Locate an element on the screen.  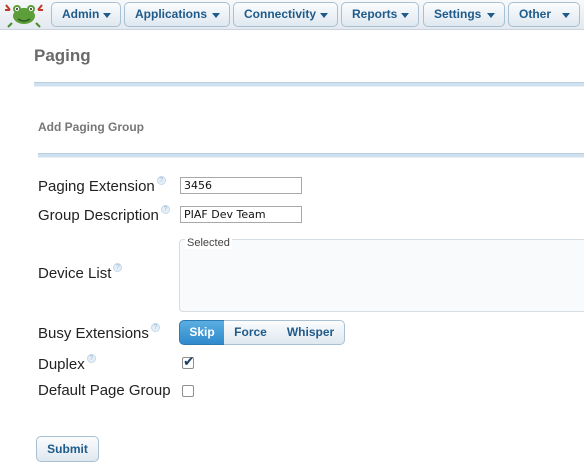
checkmark-icon: ✔ is located at coordinates (189, 361).